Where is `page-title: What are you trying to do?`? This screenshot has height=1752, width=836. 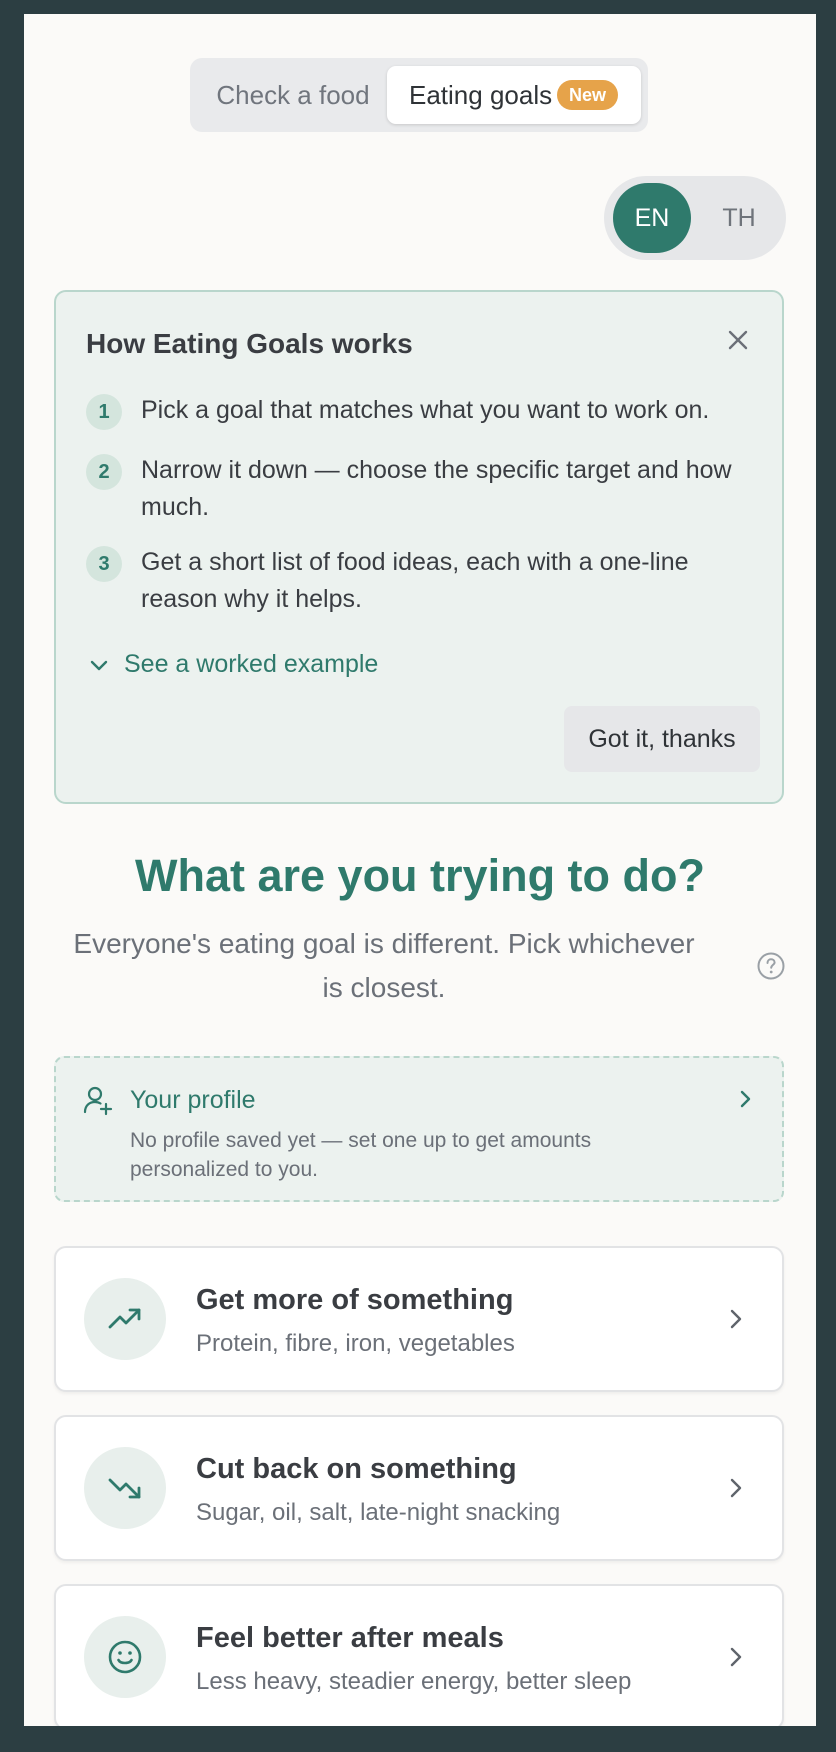 page-title: What are you trying to do? is located at coordinates (420, 875).